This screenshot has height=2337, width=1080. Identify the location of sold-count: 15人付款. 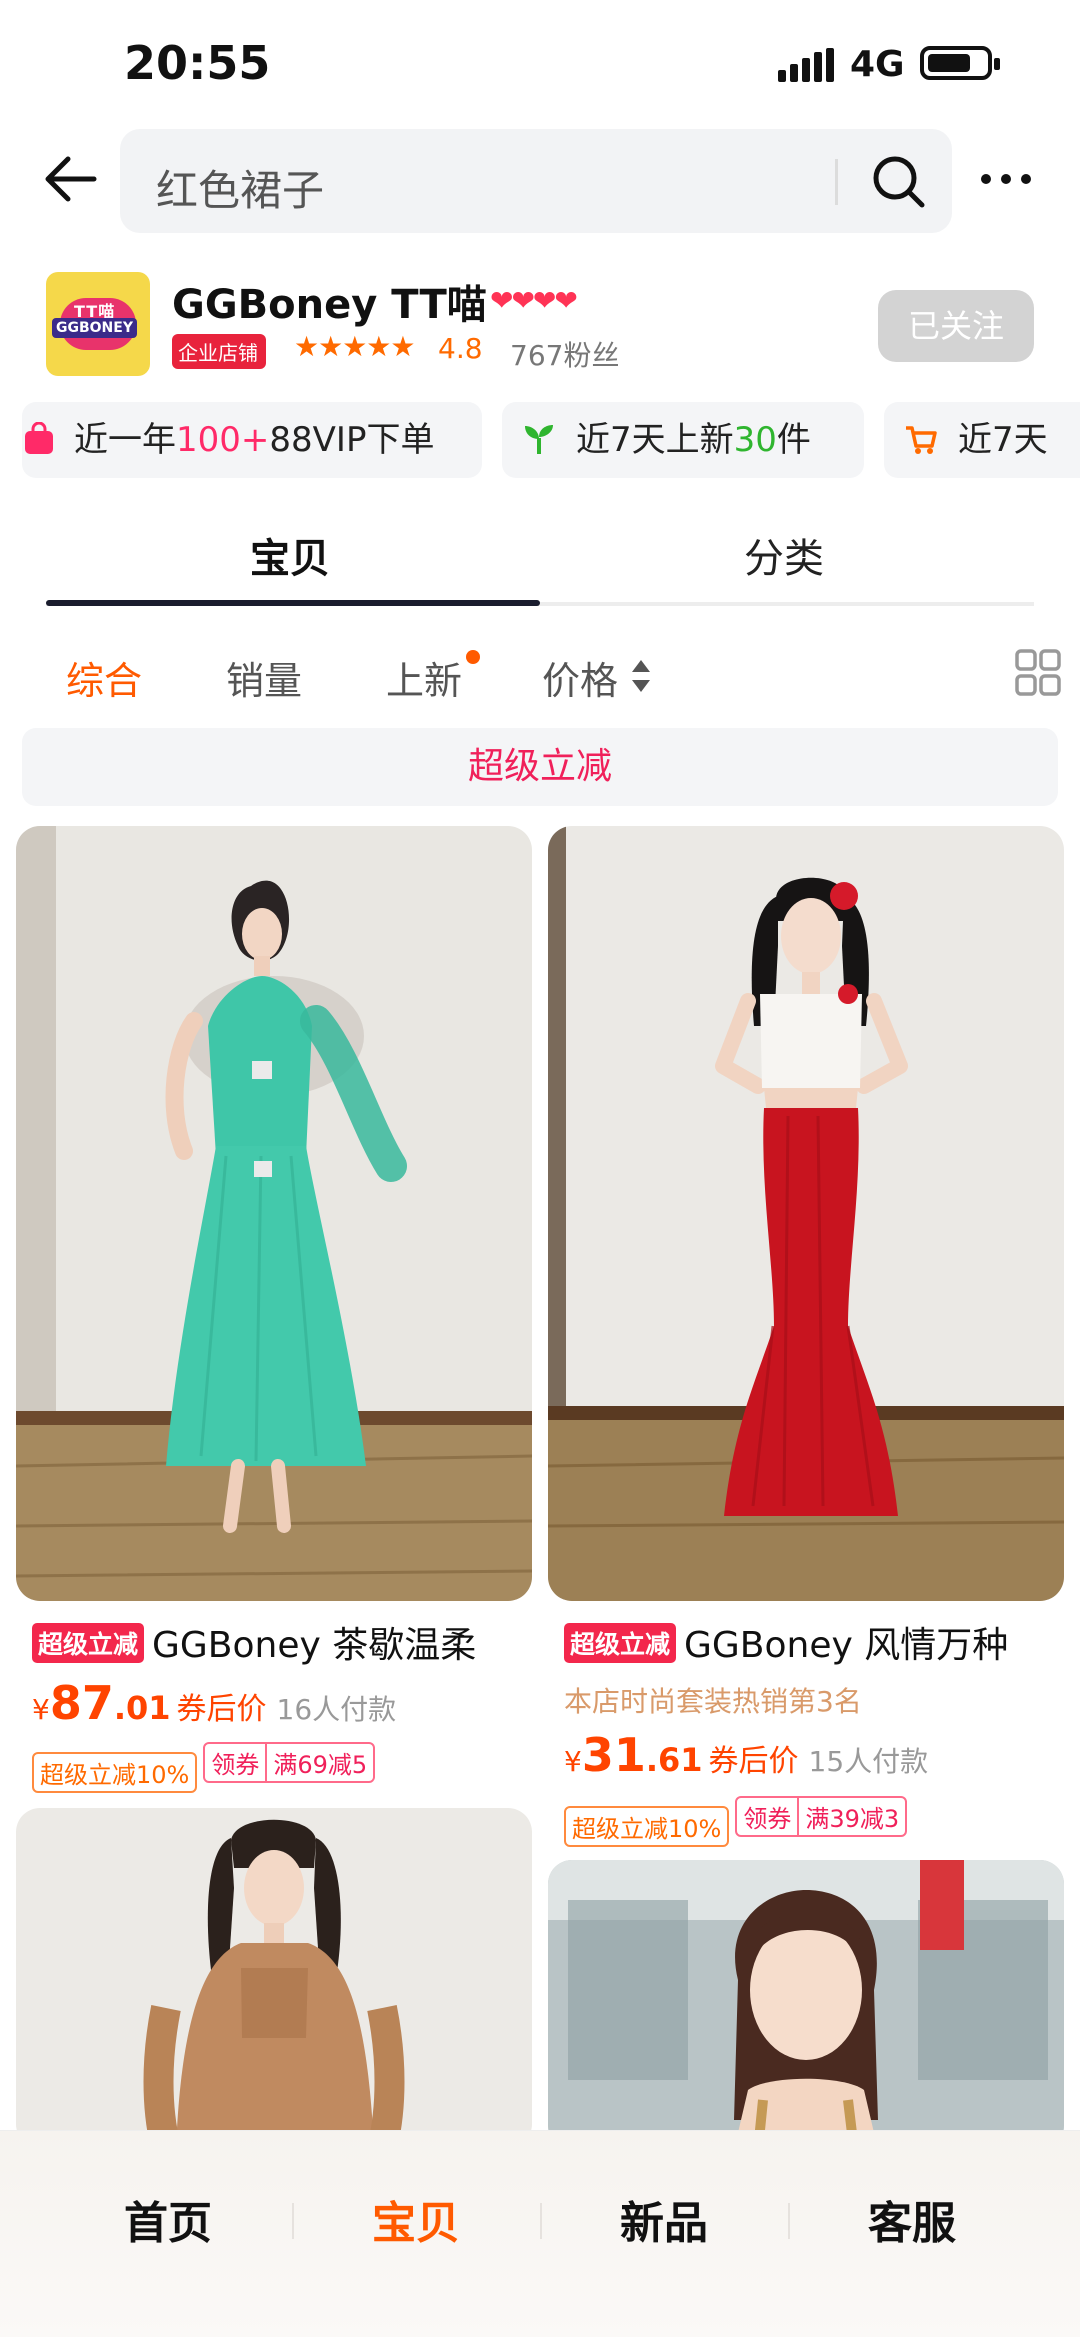
(868, 1761).